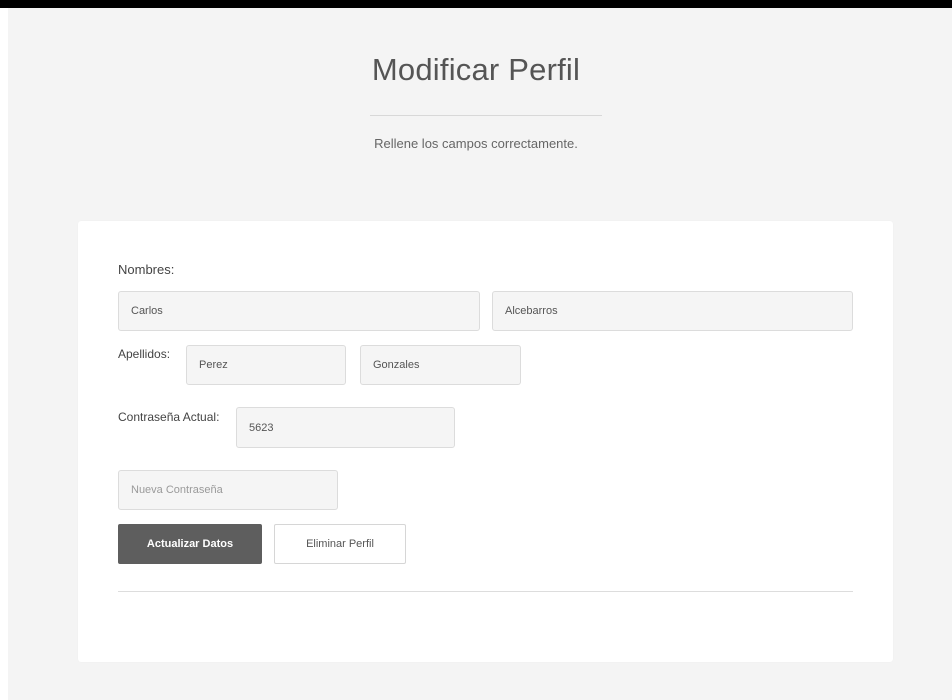  What do you see at coordinates (266, 365) in the screenshot?
I see `first-surname-input` at bounding box center [266, 365].